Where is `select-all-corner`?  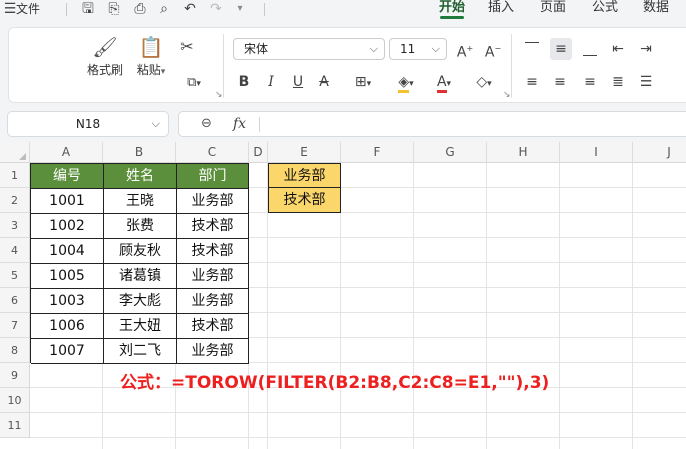 select-all-corner is located at coordinates (15, 152).